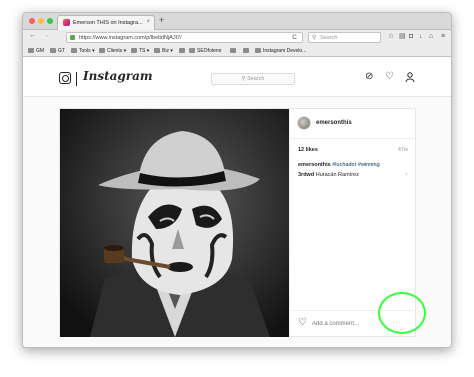  I want to click on delete-comment-icon: ×, so click(406, 175).